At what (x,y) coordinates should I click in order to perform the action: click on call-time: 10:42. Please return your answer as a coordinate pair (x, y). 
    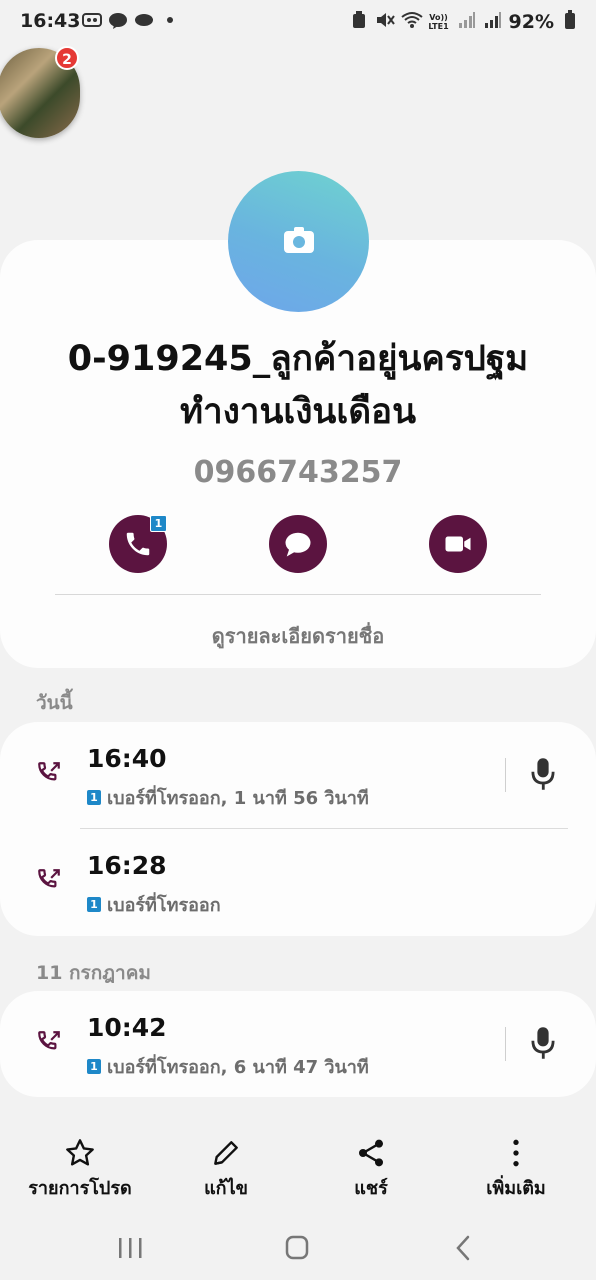
    Looking at the image, I should click on (127, 1027).